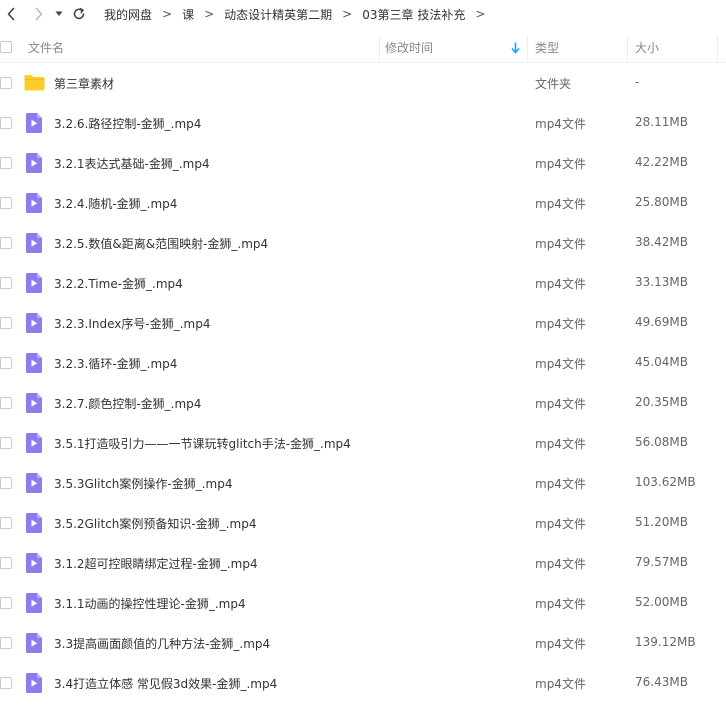 This screenshot has width=726, height=716. What do you see at coordinates (661, 202) in the screenshot?
I see `file-size: 25.80MB` at bounding box center [661, 202].